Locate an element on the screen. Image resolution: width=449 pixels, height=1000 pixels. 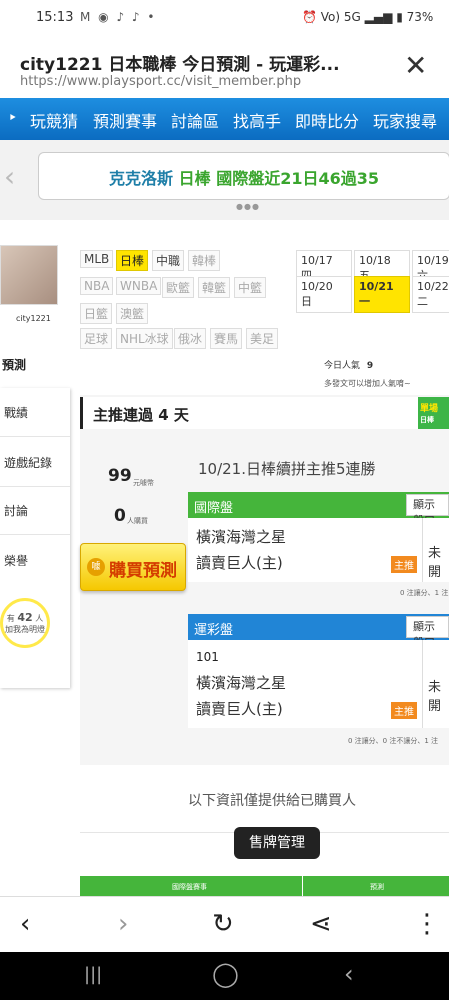
buyer-count: 0 is located at coordinates (120, 516).